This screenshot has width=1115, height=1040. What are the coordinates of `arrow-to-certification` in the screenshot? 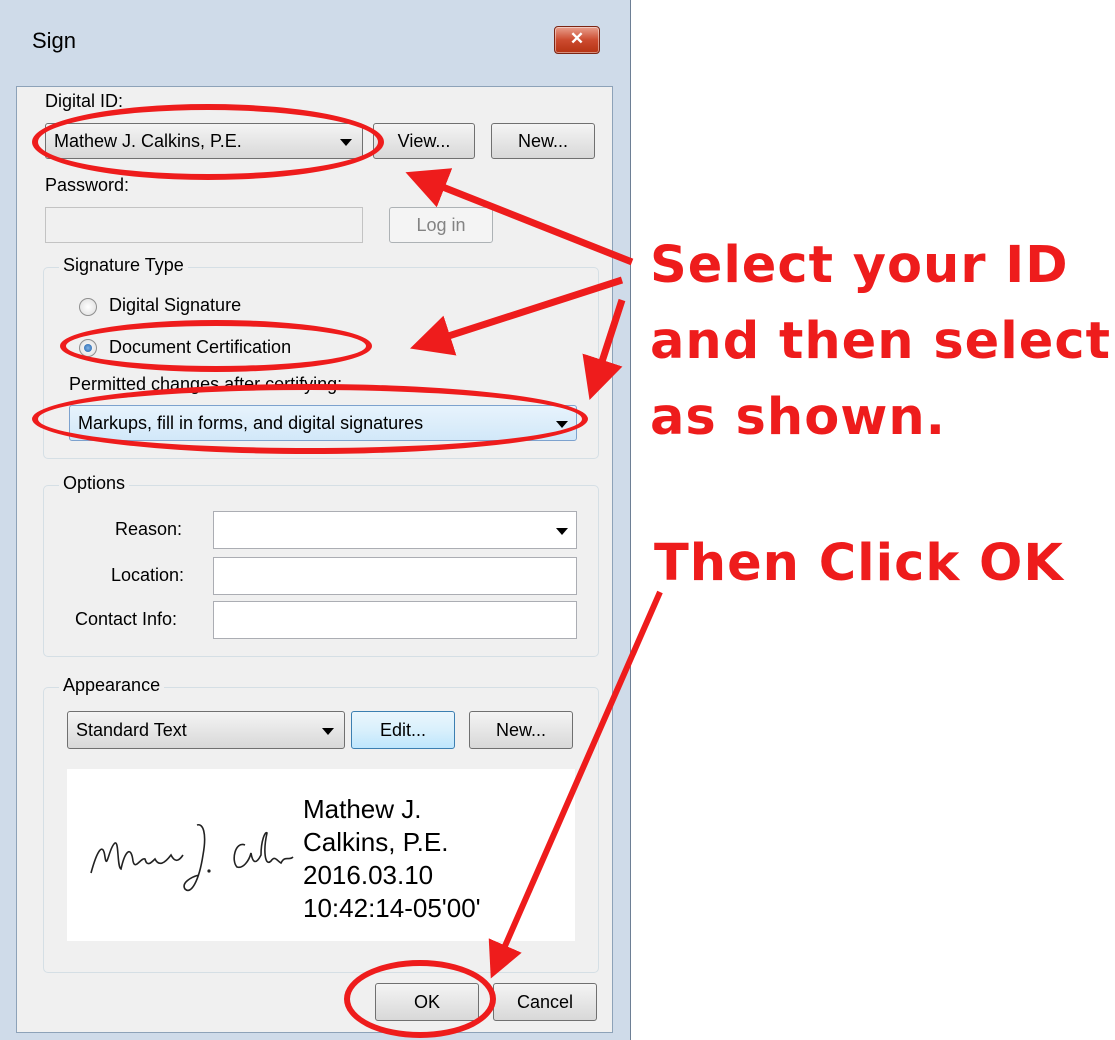 It's located at (517, 316).